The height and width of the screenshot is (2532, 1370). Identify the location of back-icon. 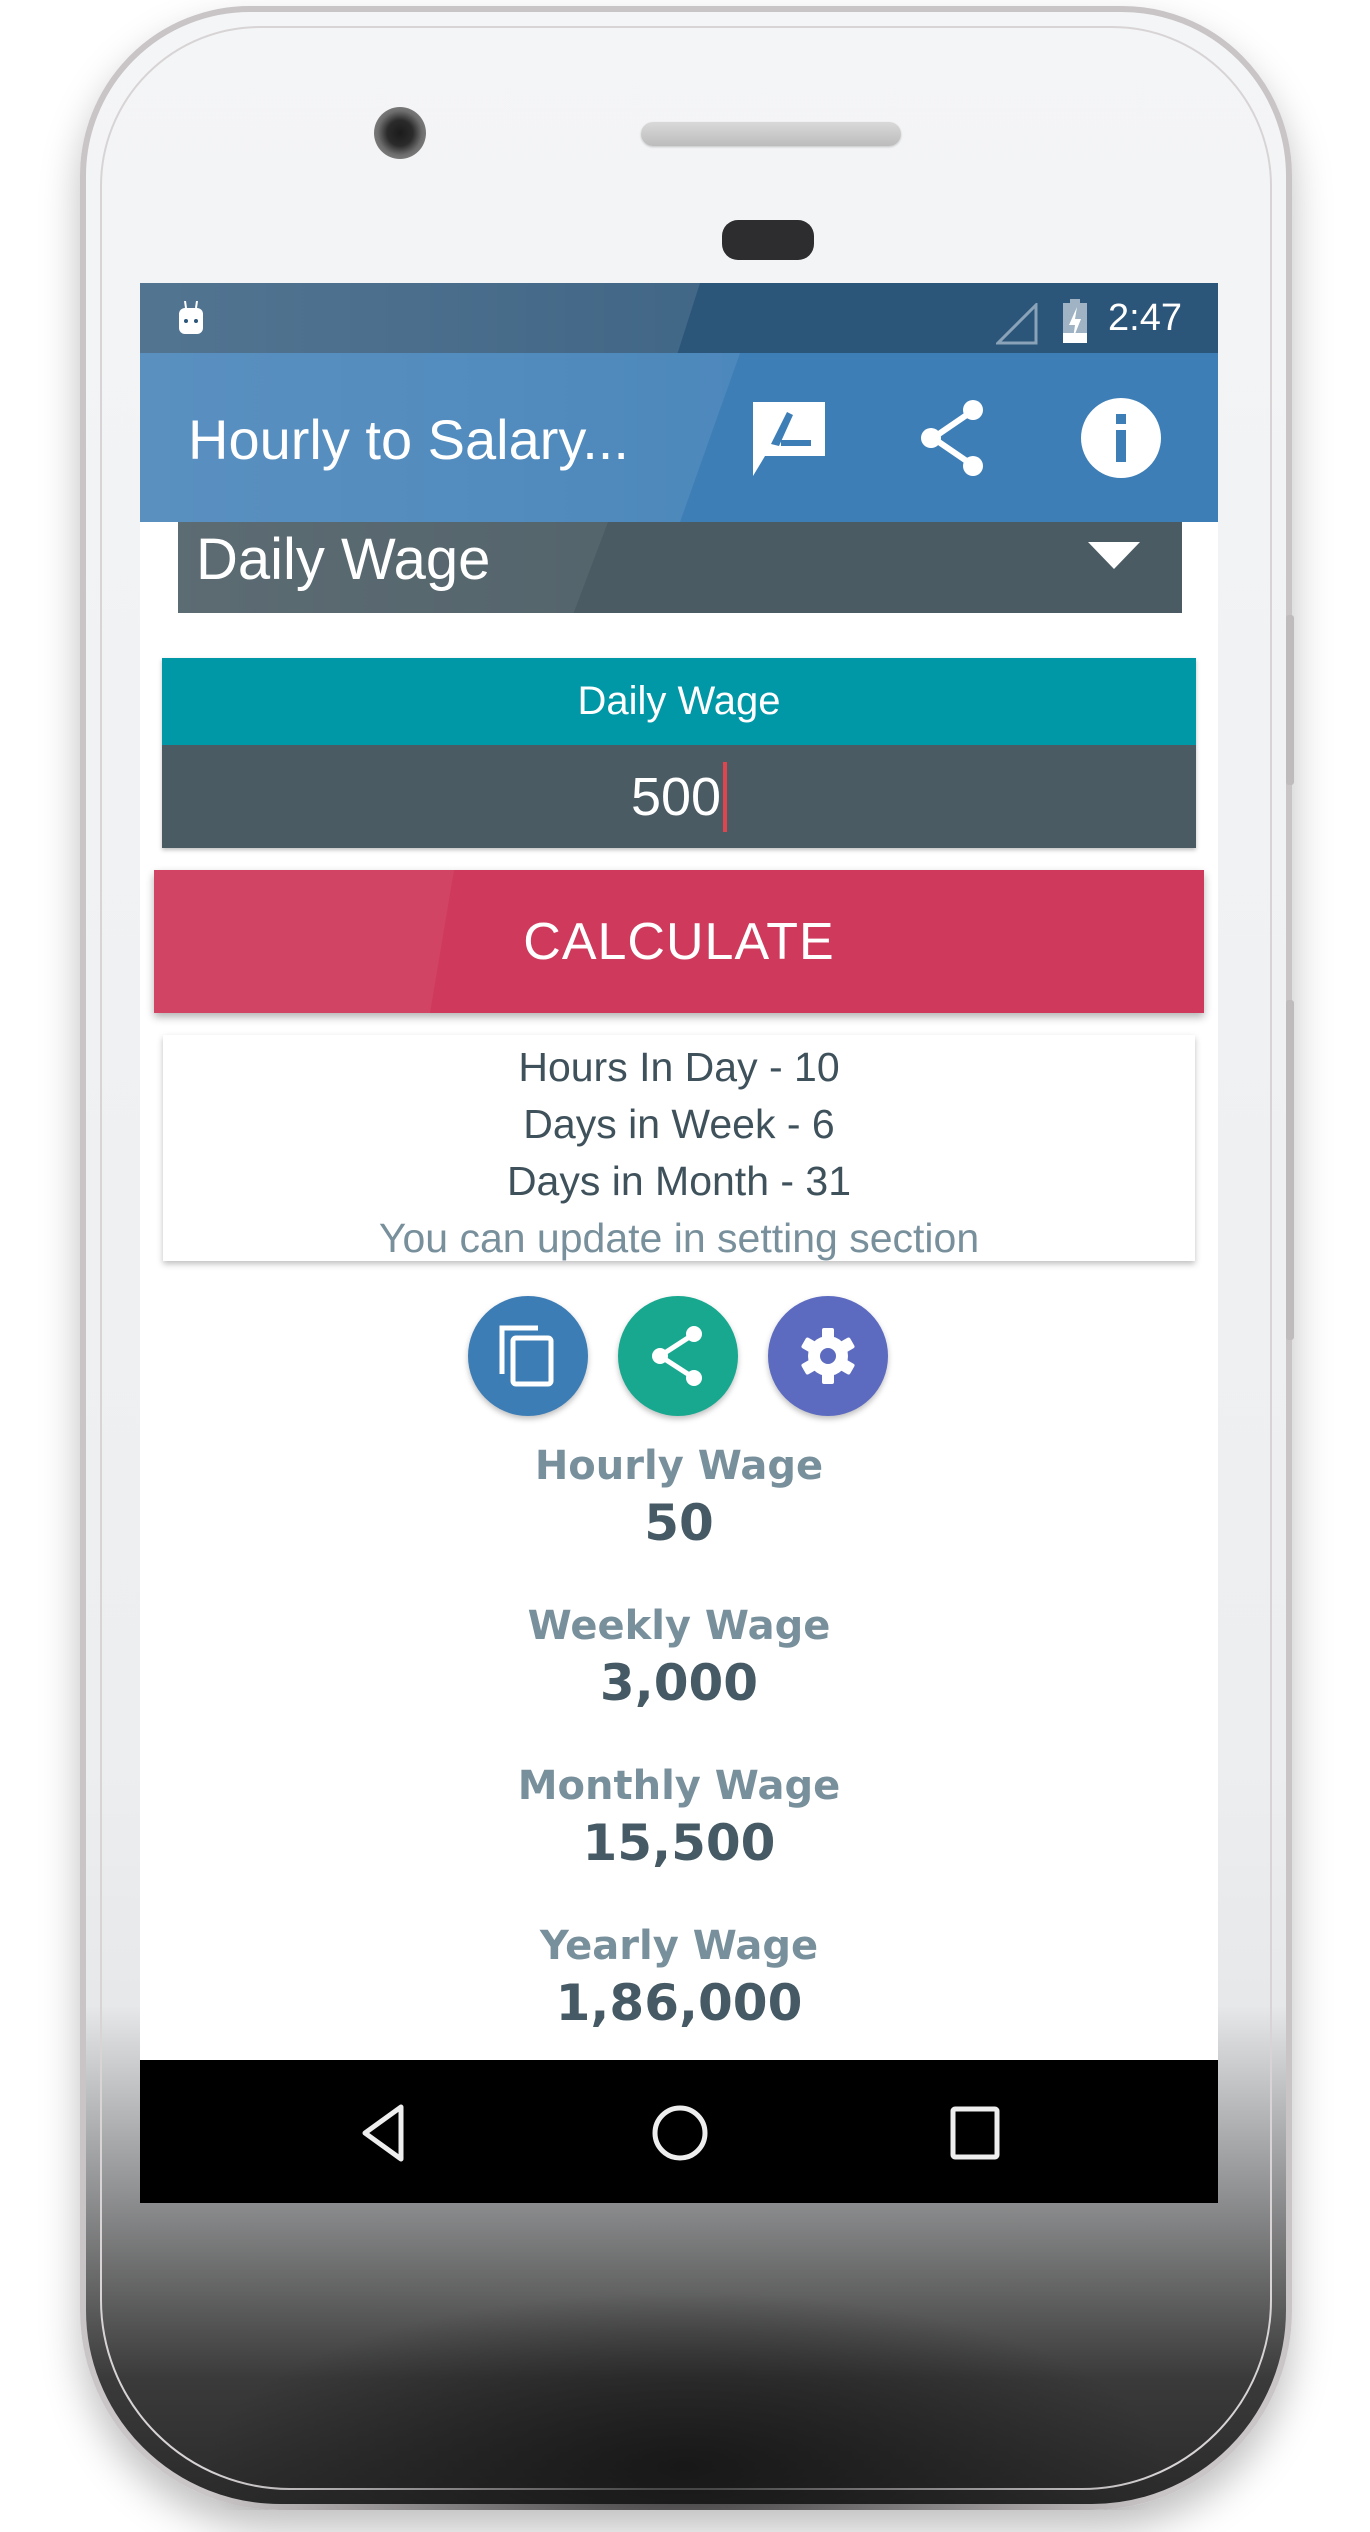
(383, 2133).